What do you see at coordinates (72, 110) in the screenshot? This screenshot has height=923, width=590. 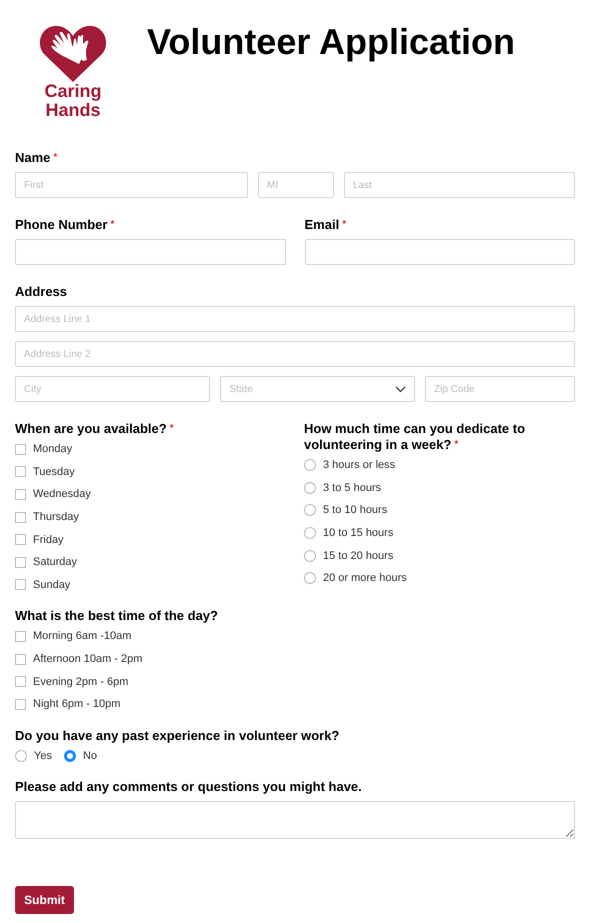 I see `logo-text: Hands` at bounding box center [72, 110].